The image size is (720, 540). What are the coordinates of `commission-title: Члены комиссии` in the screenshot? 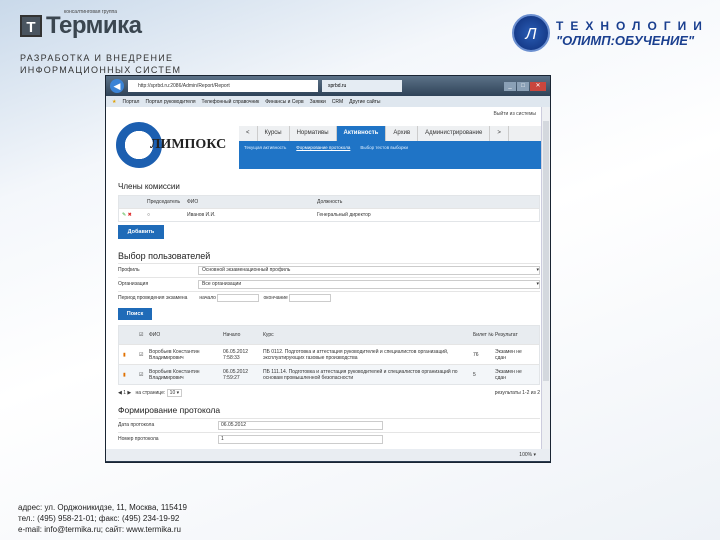 It's located at (149, 186).